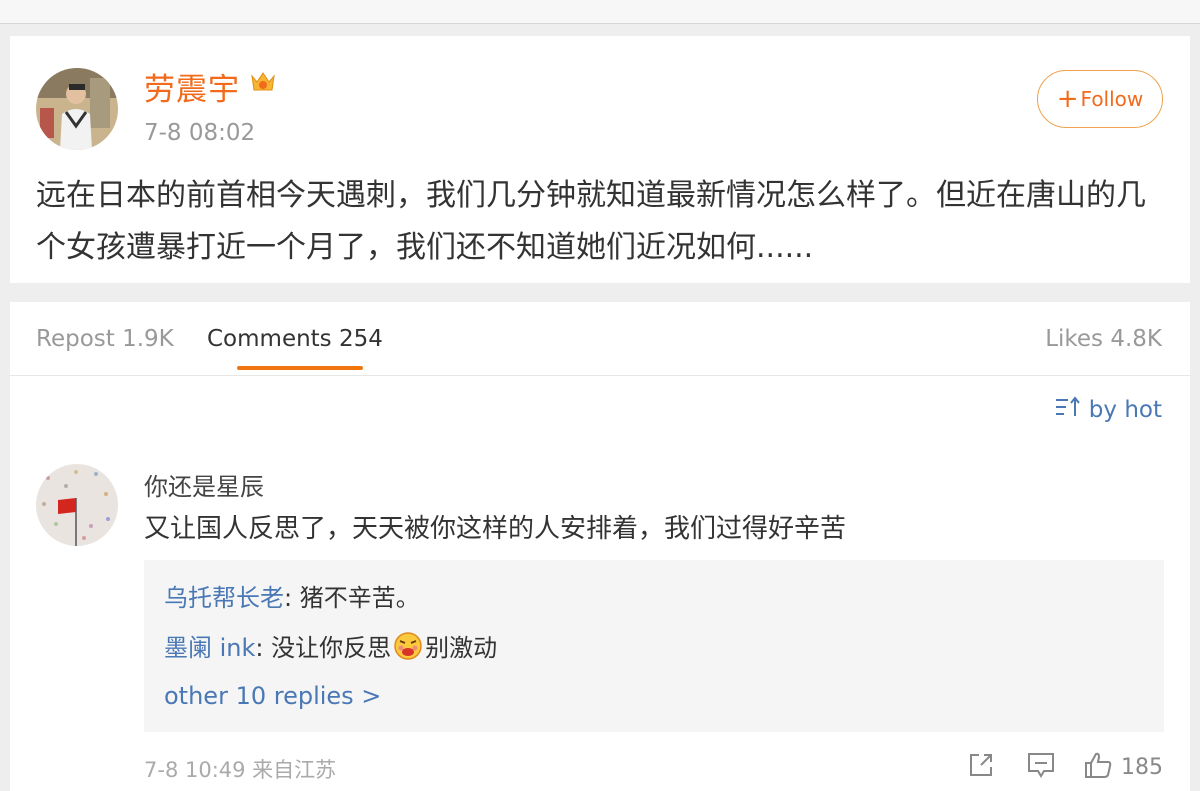  I want to click on vip-crown-icon, so click(263, 82).